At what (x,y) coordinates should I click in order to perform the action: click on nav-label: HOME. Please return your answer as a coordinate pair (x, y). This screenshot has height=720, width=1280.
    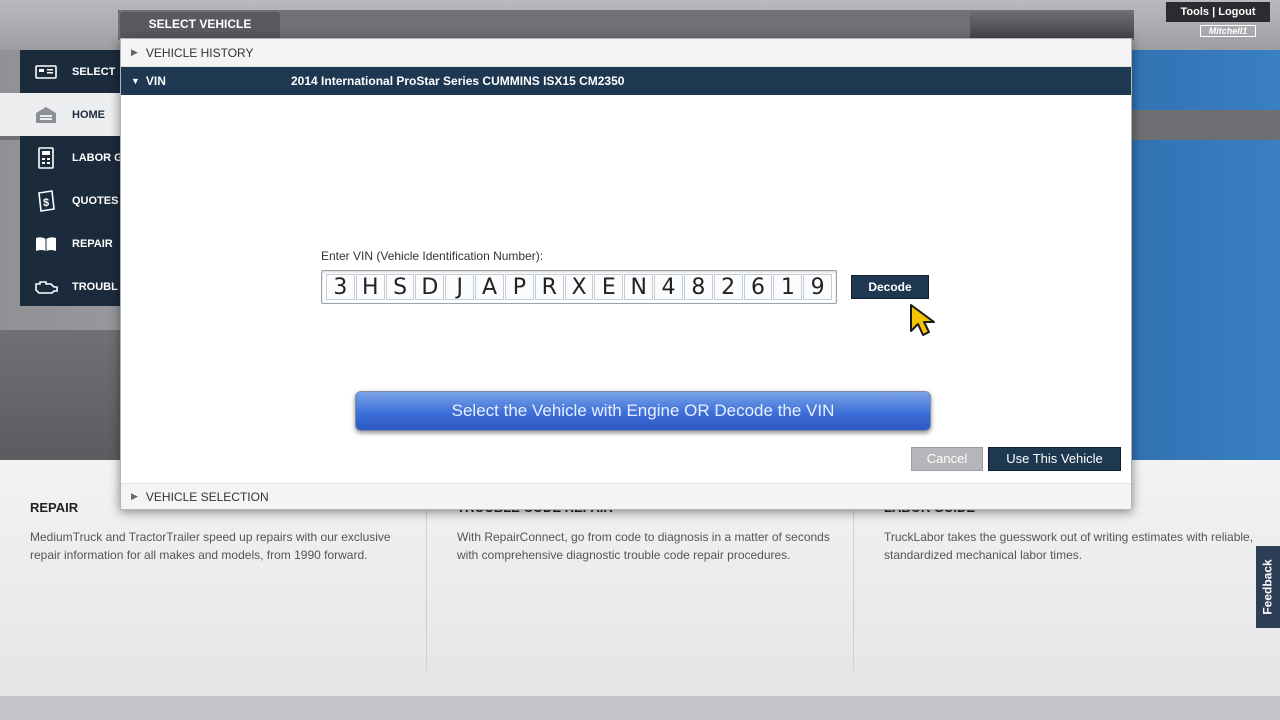
    Looking at the image, I should click on (88, 114).